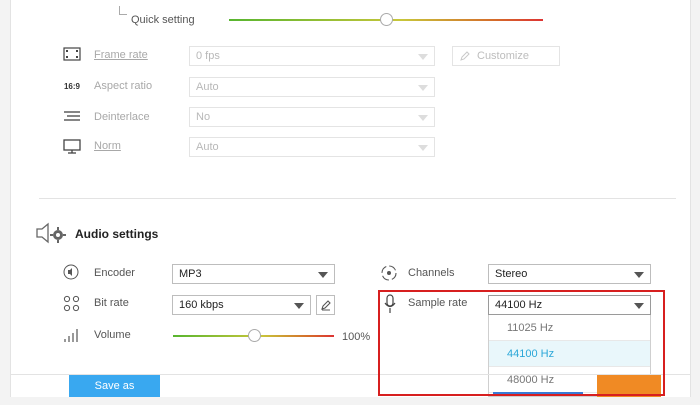  I want to click on aspect-ratio-select: Auto, so click(312, 87).